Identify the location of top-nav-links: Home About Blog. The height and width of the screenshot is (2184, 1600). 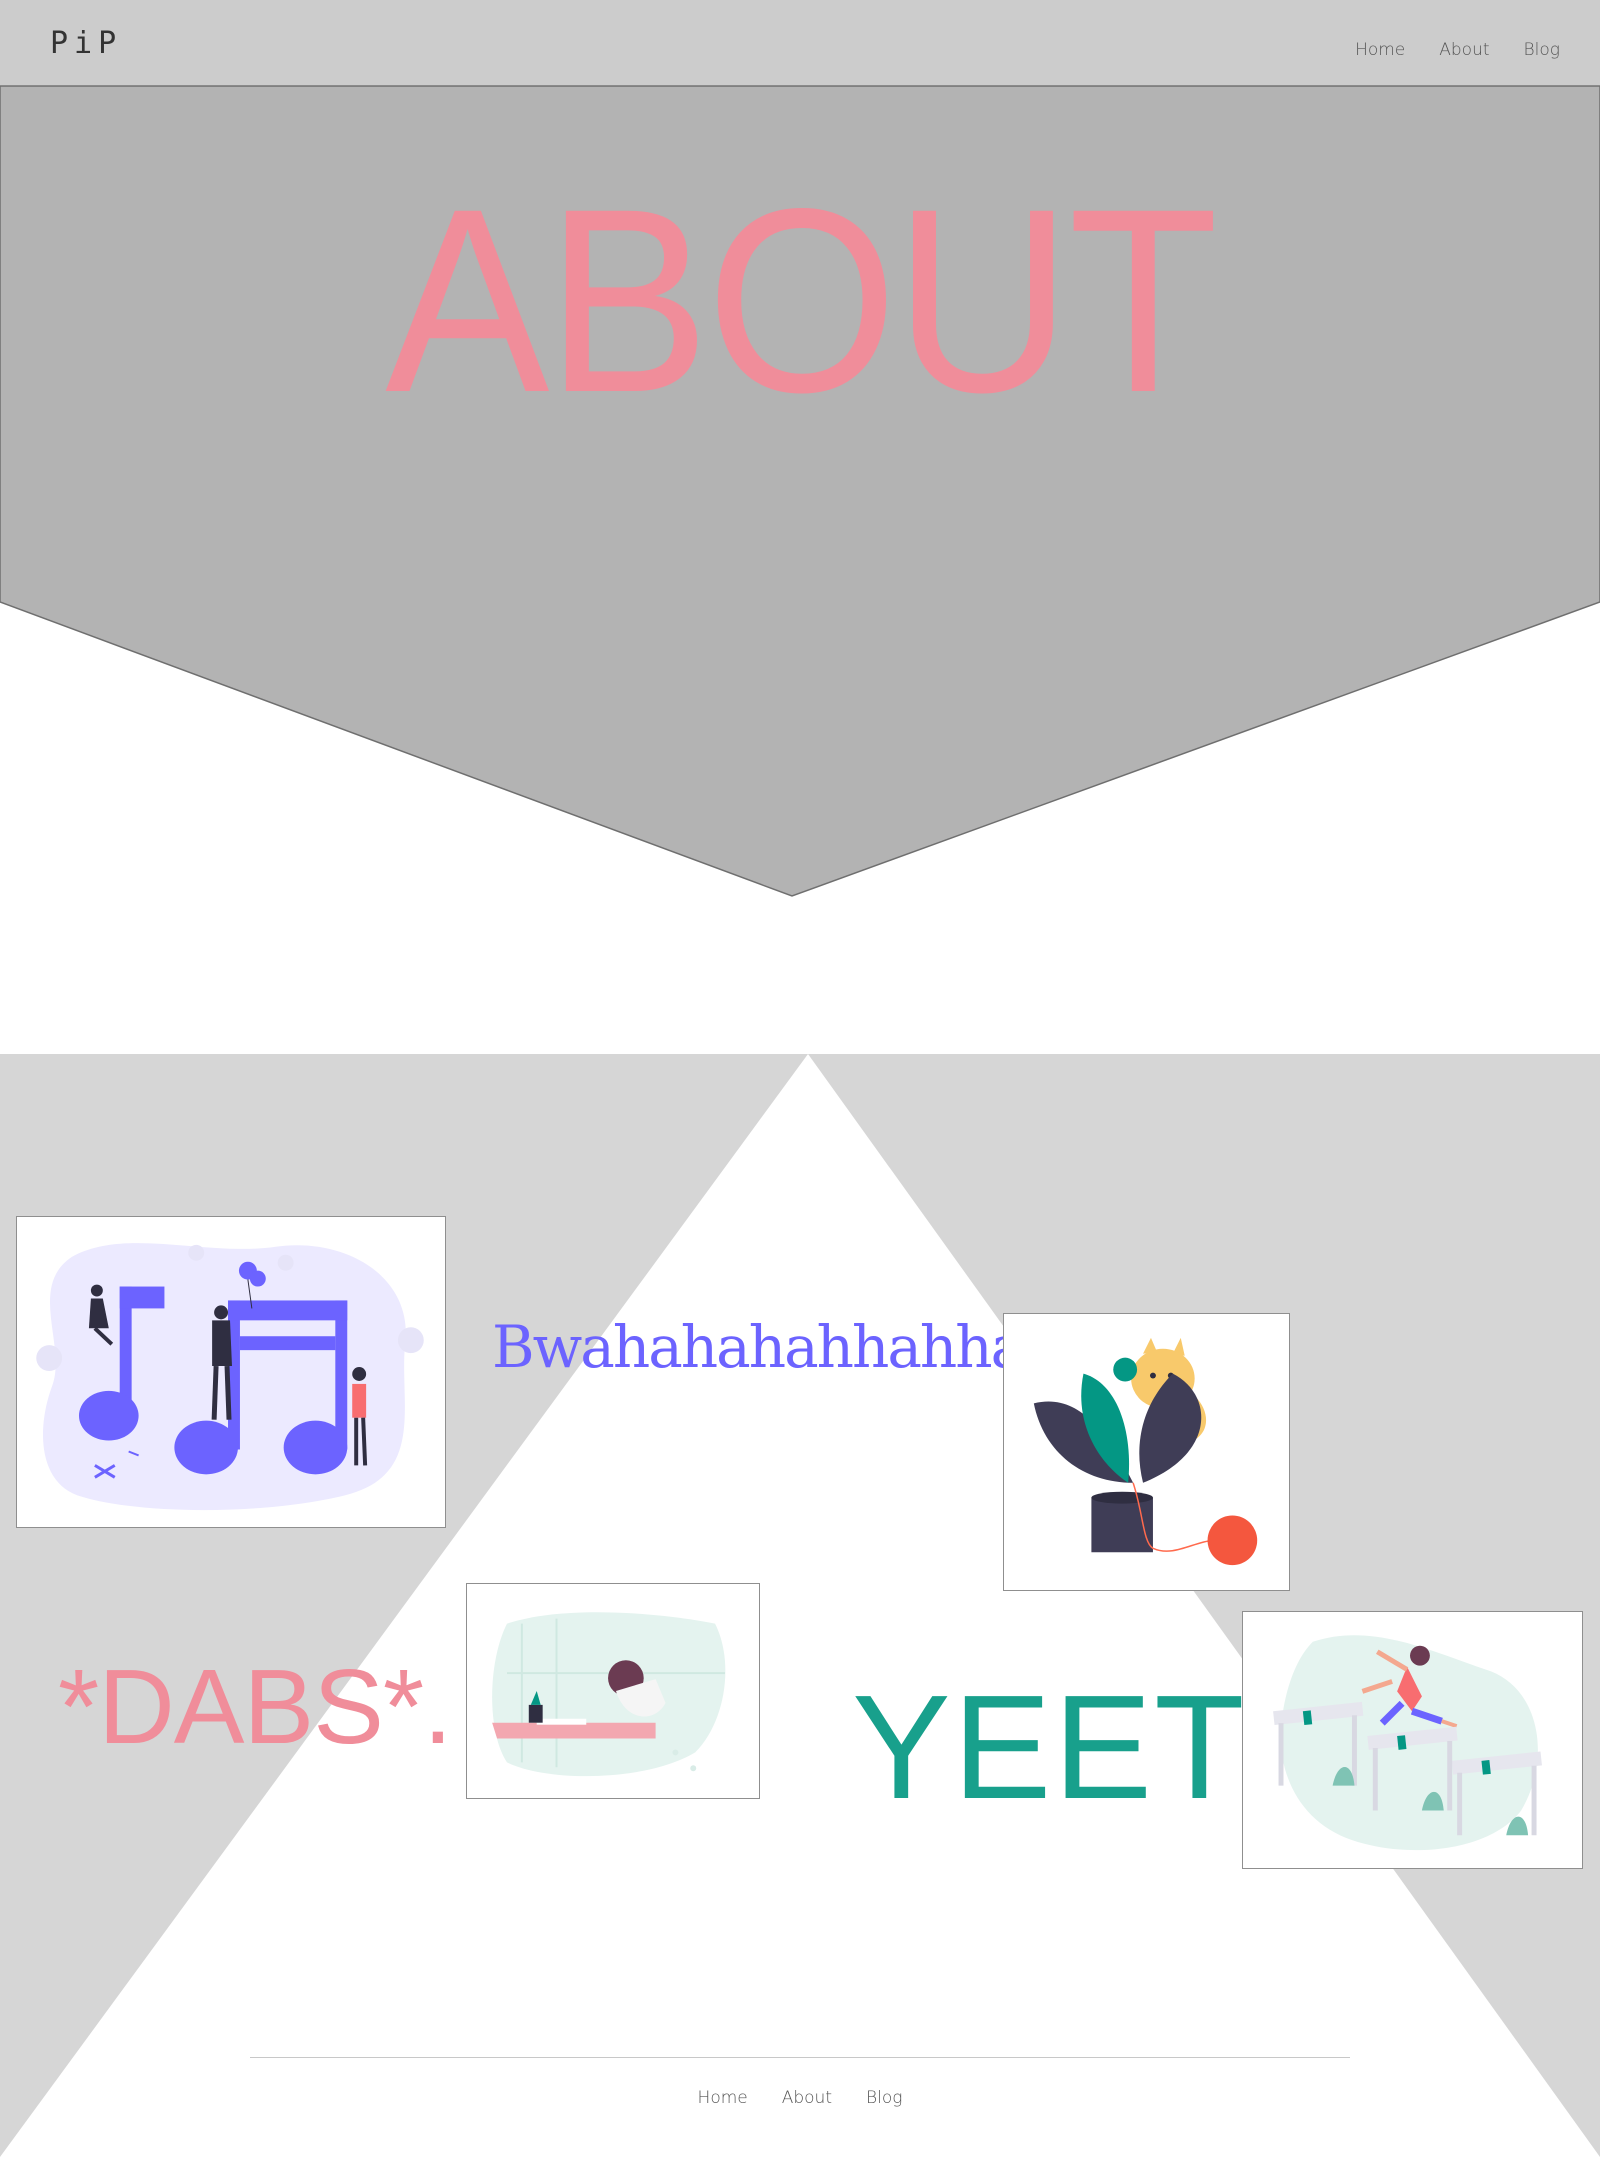
(1457, 50).